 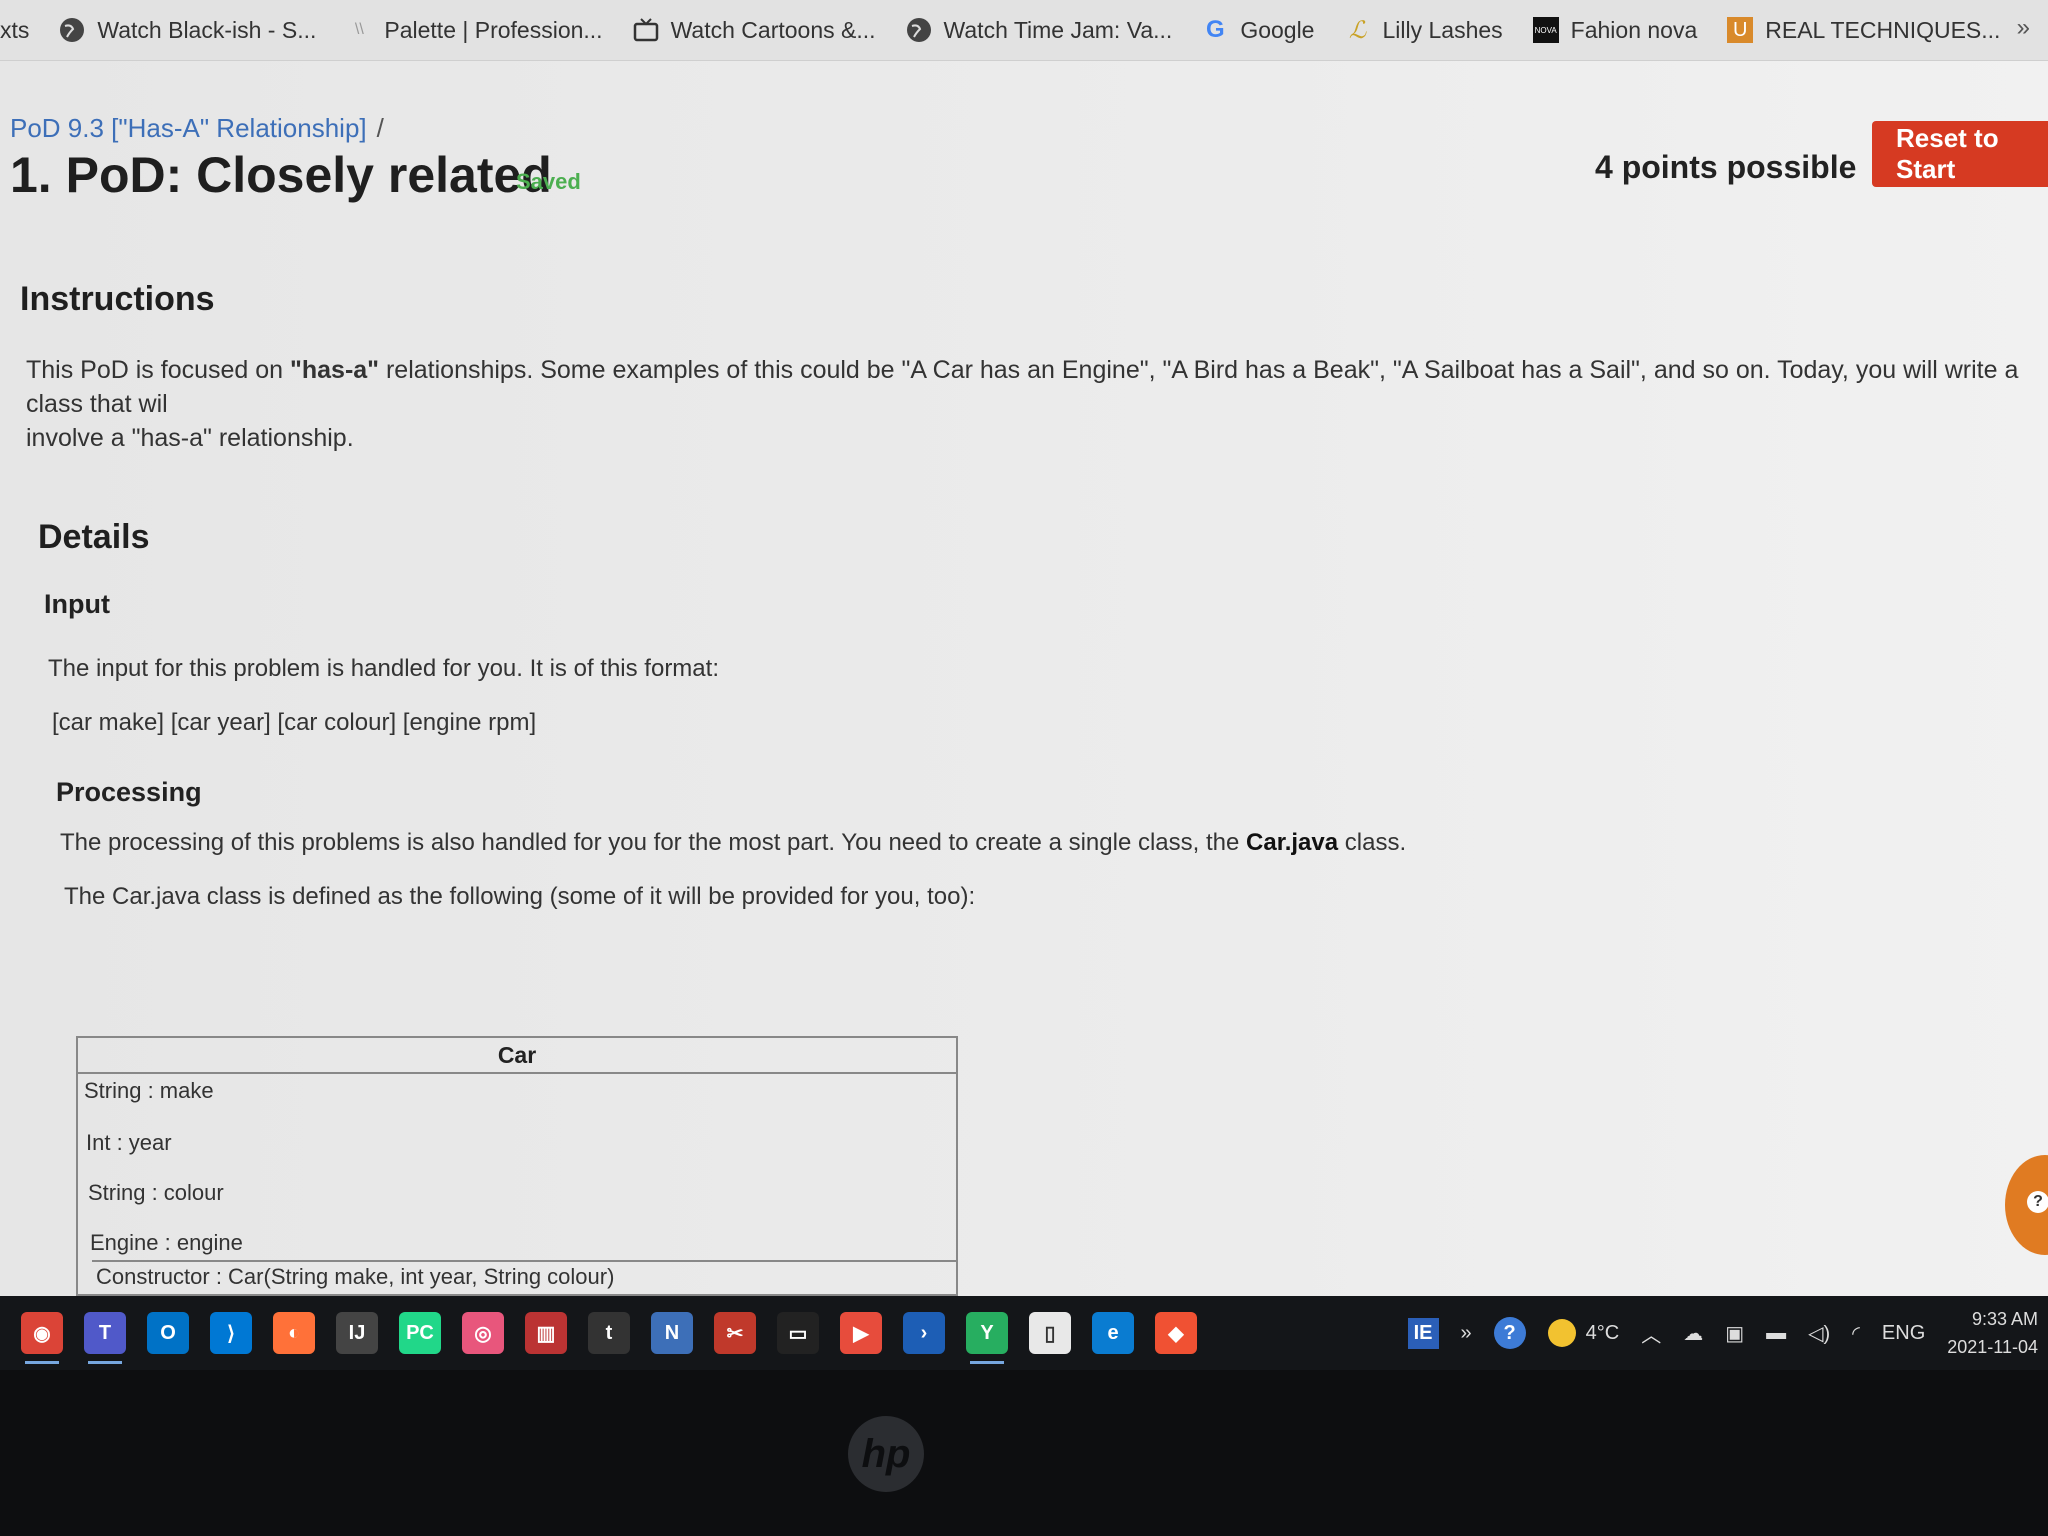 I want to click on palette-icon: \\, so click(x=359, y=29).